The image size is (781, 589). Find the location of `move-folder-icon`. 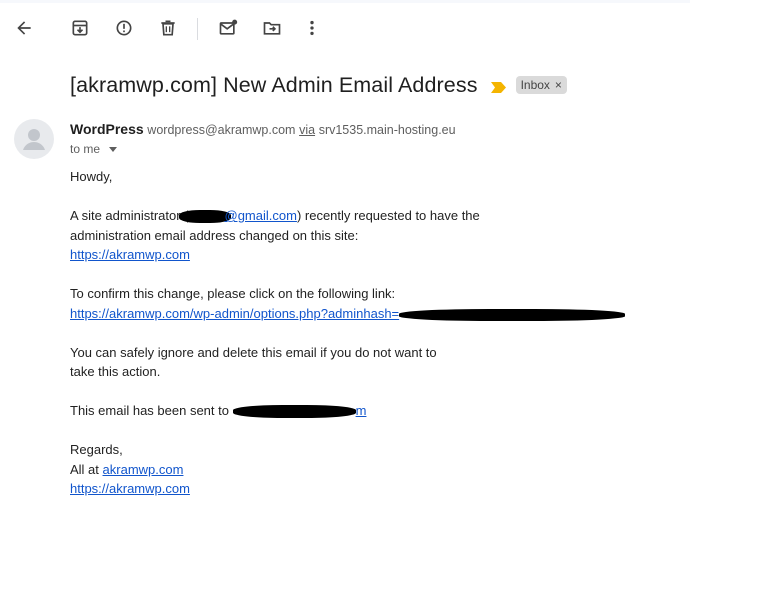

move-folder-icon is located at coordinates (272, 28).